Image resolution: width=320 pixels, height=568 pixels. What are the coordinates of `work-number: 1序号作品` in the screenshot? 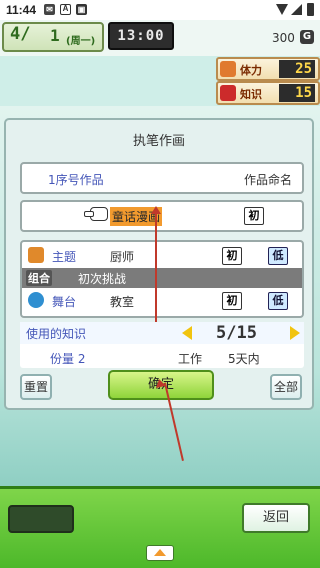 It's located at (76, 180).